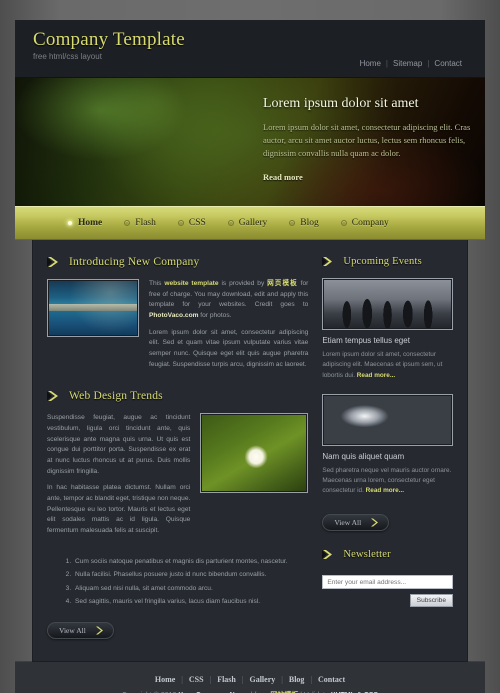 The image size is (500, 693). I want to click on events-view-all-button: View All, so click(356, 522).